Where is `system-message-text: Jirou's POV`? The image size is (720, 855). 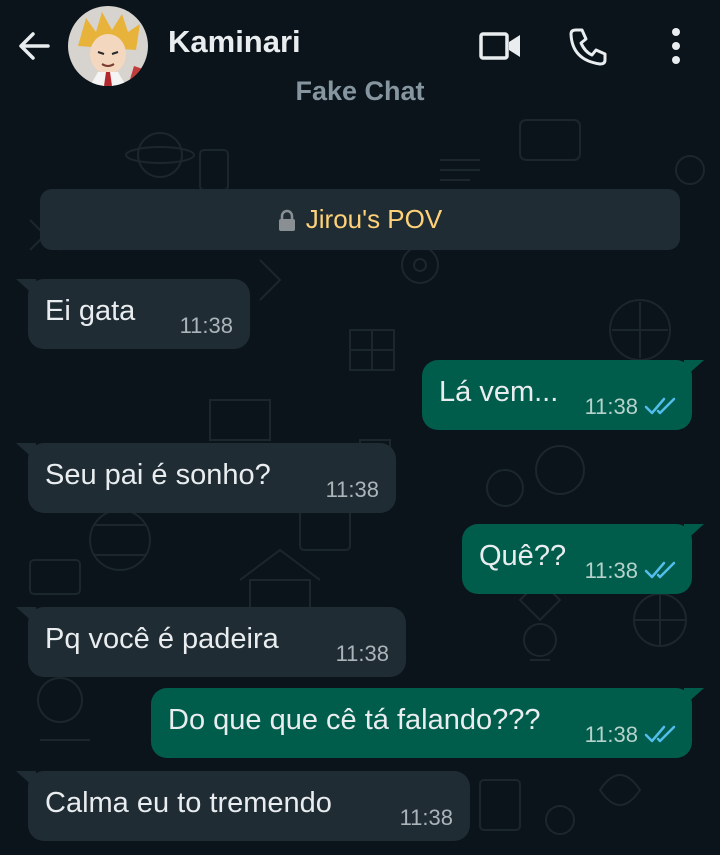
system-message-text: Jirou's POV is located at coordinates (374, 219).